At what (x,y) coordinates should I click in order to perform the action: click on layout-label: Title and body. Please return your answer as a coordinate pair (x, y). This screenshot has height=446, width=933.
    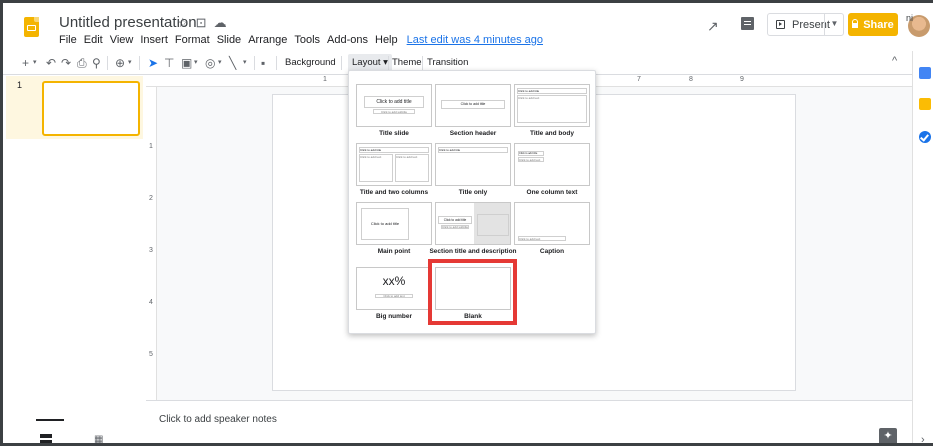
    Looking at the image, I should click on (552, 133).